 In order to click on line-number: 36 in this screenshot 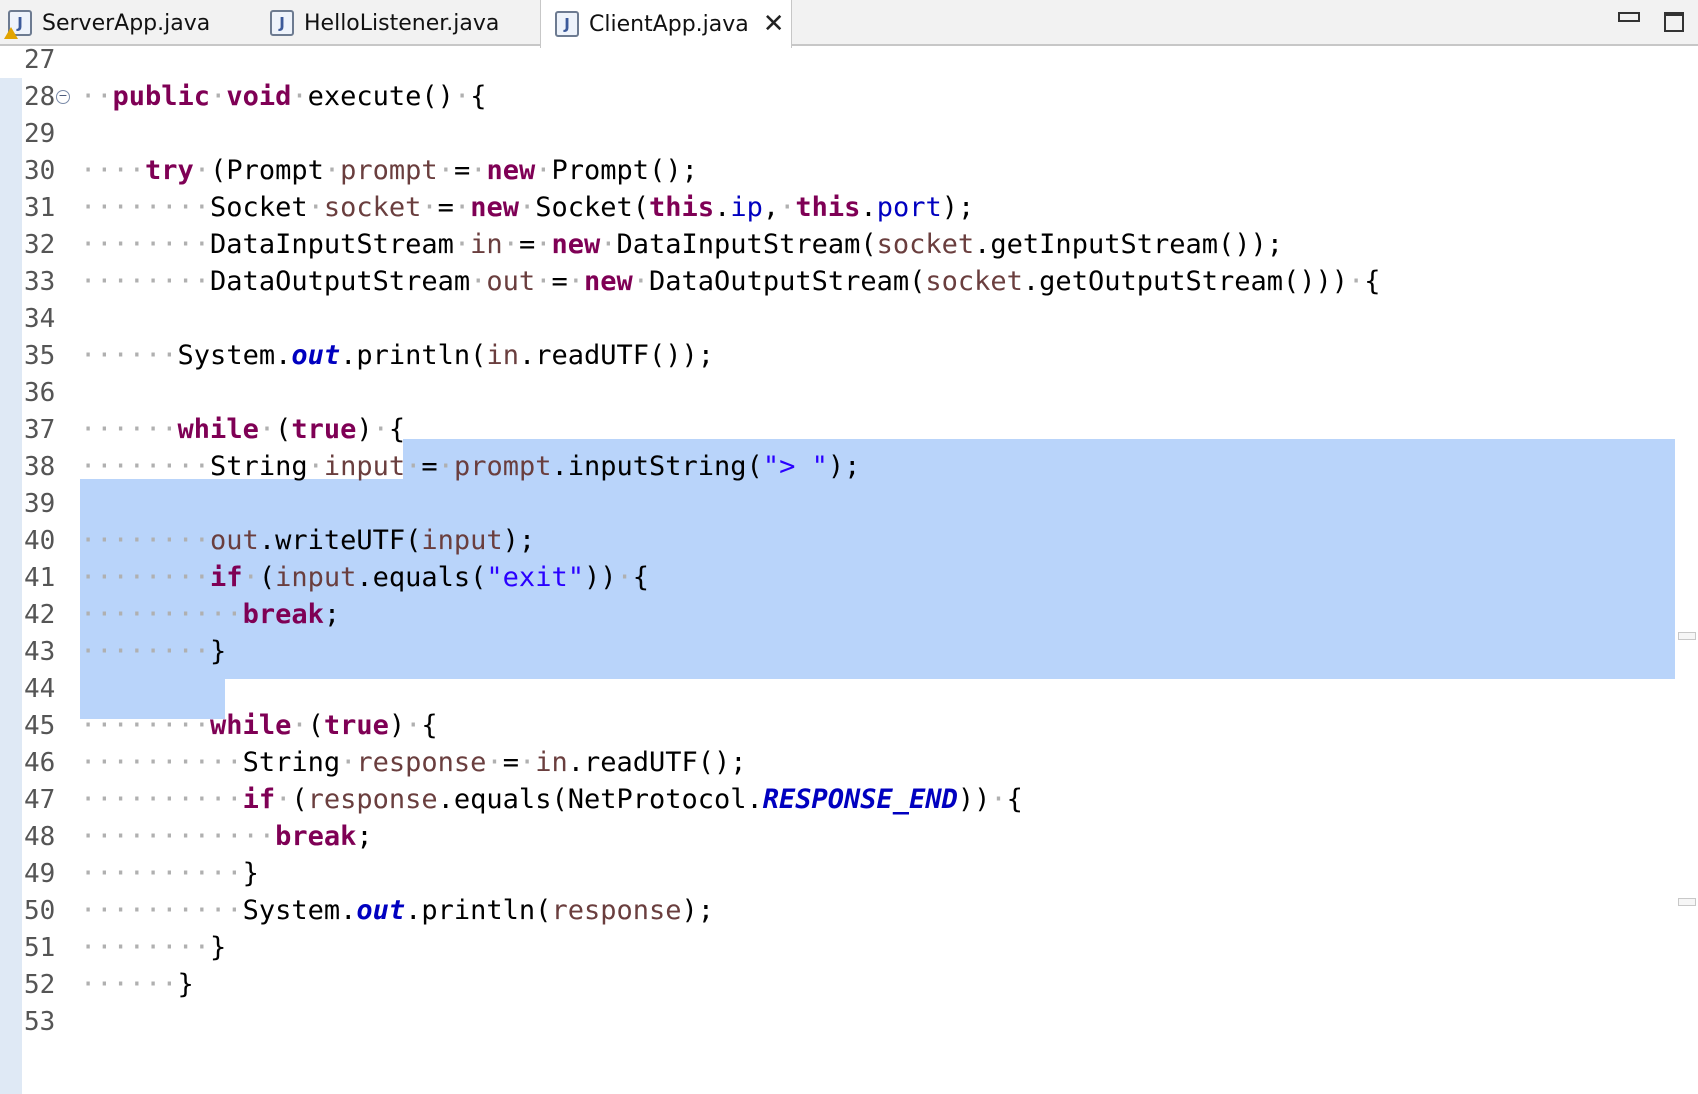, I will do `click(40, 393)`.